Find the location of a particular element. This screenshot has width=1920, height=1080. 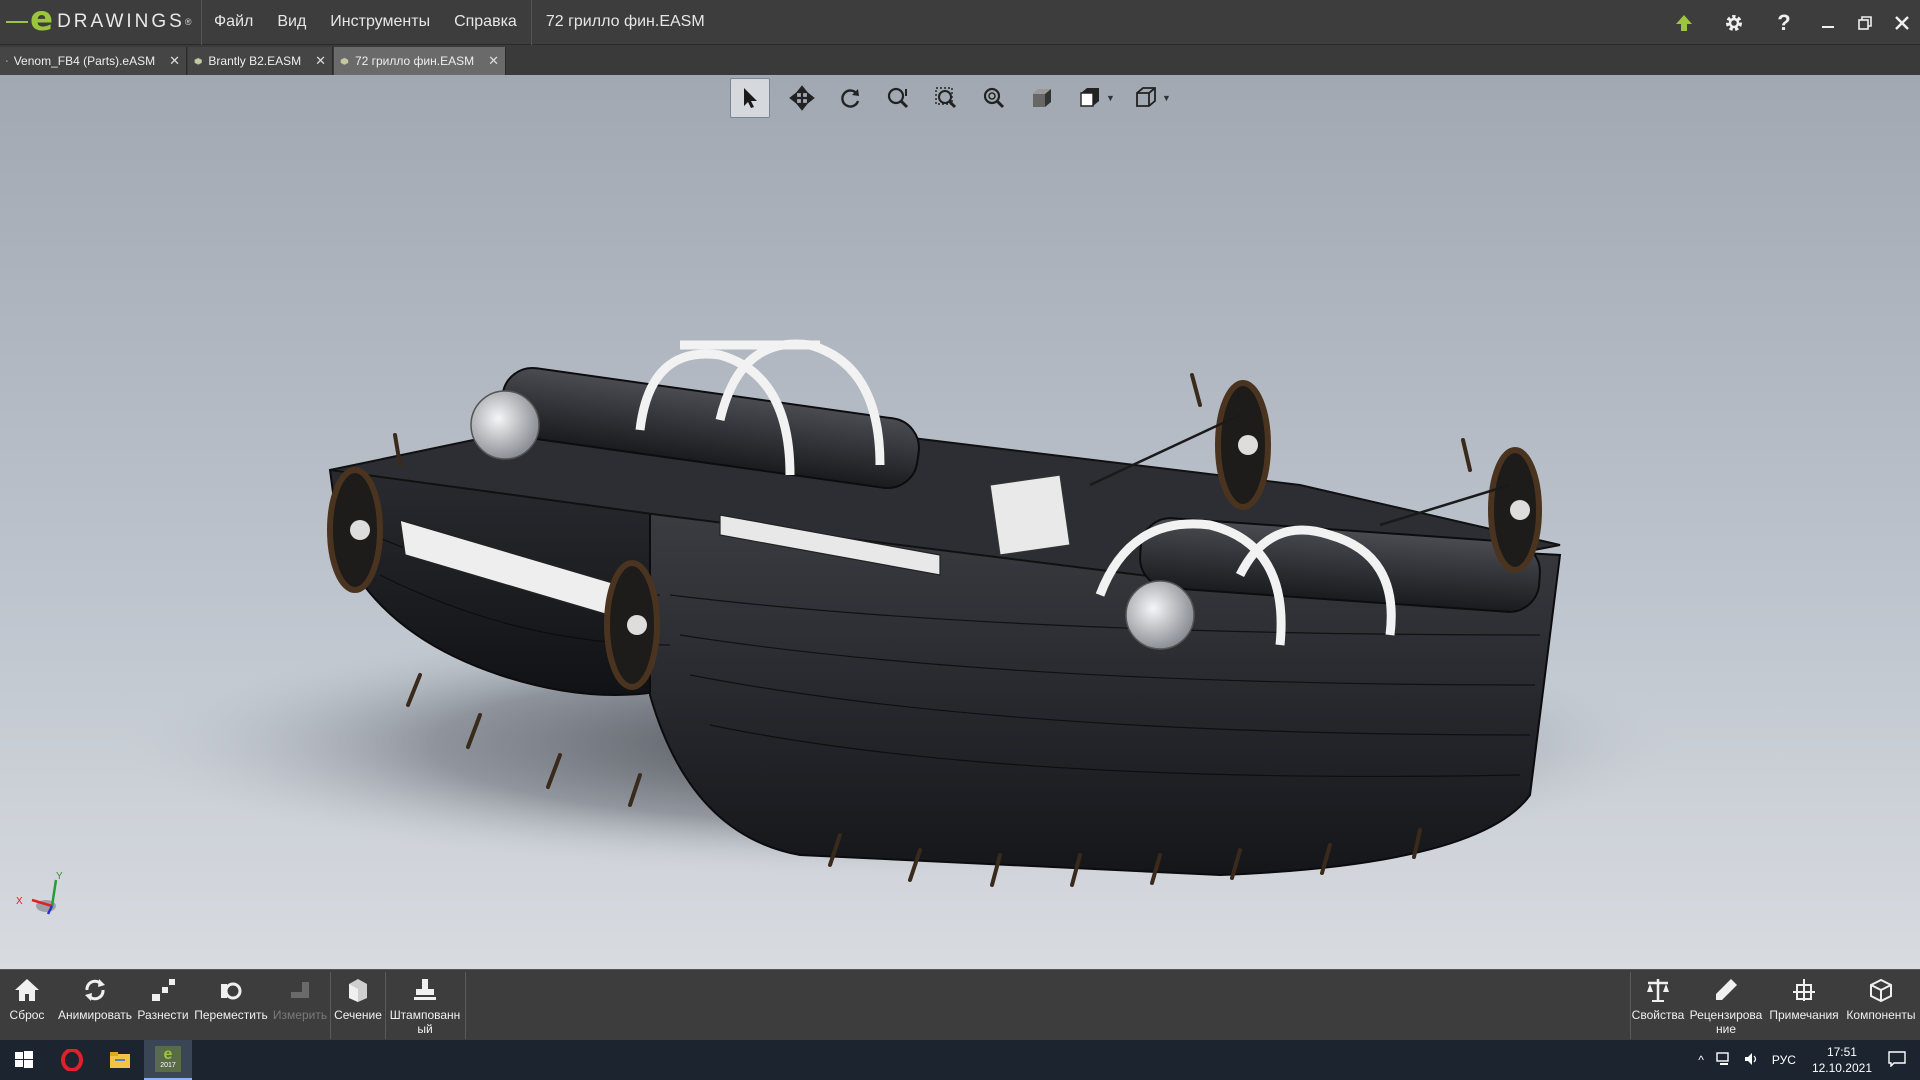

move-icon is located at coordinates (231, 991).